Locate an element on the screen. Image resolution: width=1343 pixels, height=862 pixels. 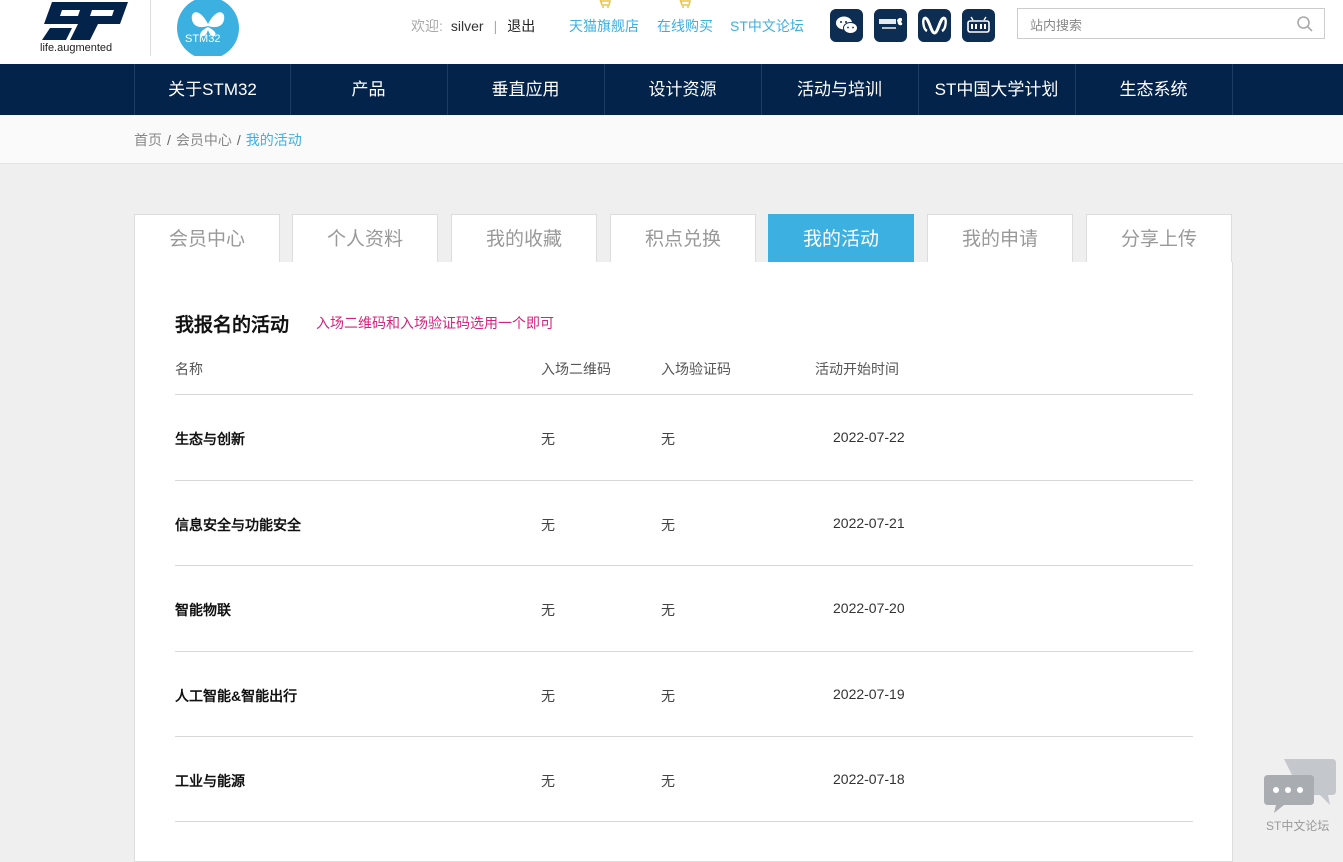
column-header-code: 入场验证码 is located at coordinates (696, 369).